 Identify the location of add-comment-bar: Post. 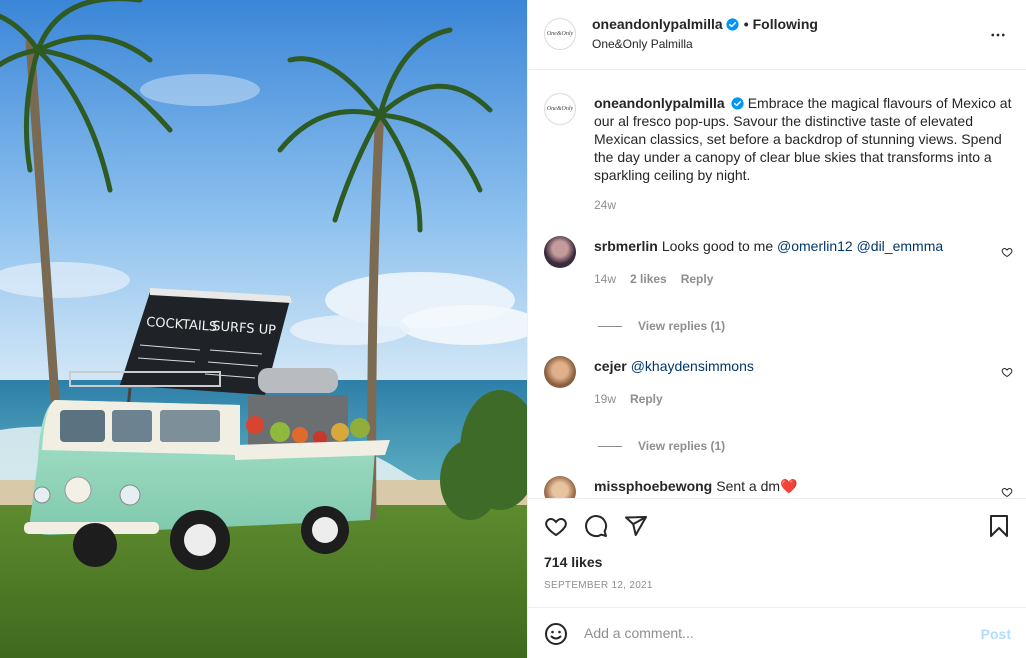
(777, 632).